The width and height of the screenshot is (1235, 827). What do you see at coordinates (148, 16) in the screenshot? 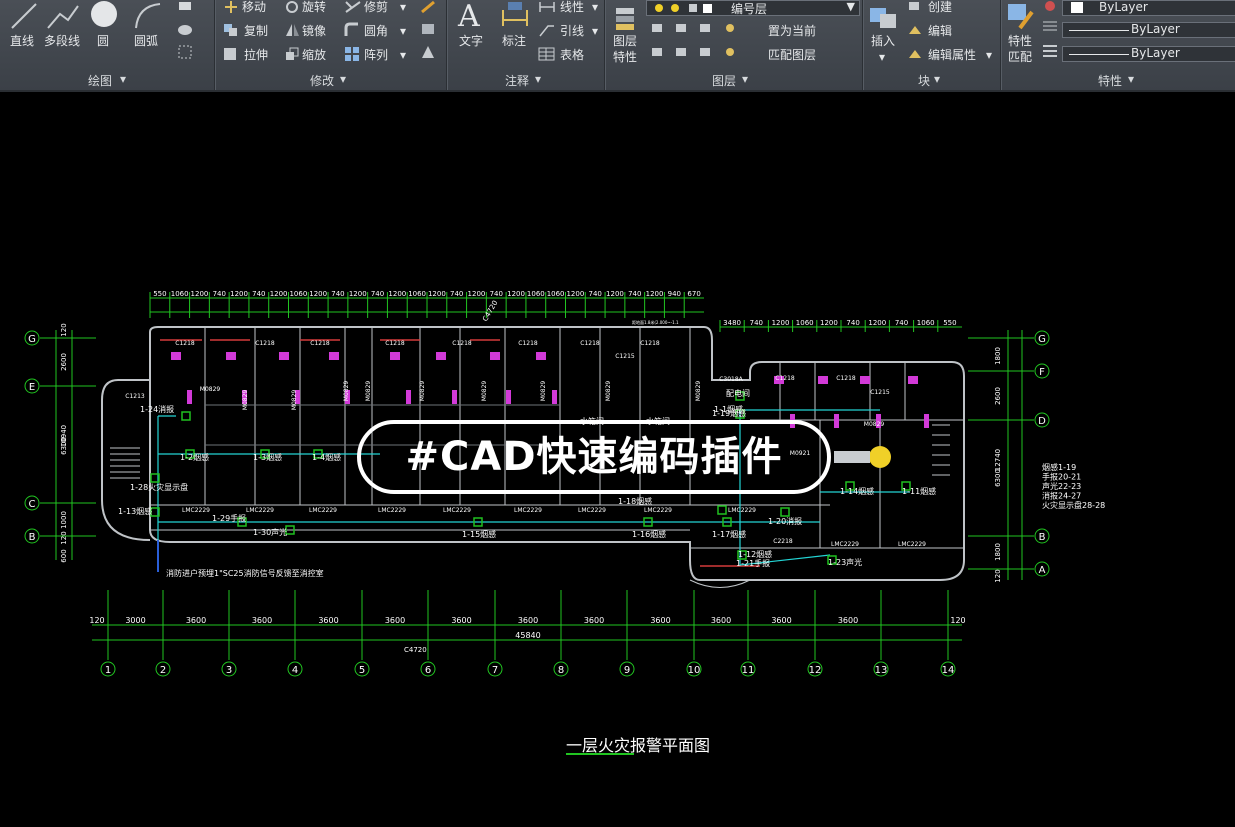
I see `arc-icon` at bounding box center [148, 16].